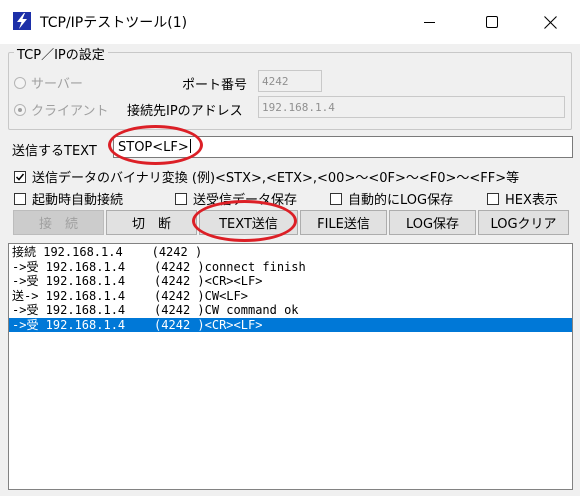 The height and width of the screenshot is (496, 580). I want to click on minimize-icon, so click(429, 22).